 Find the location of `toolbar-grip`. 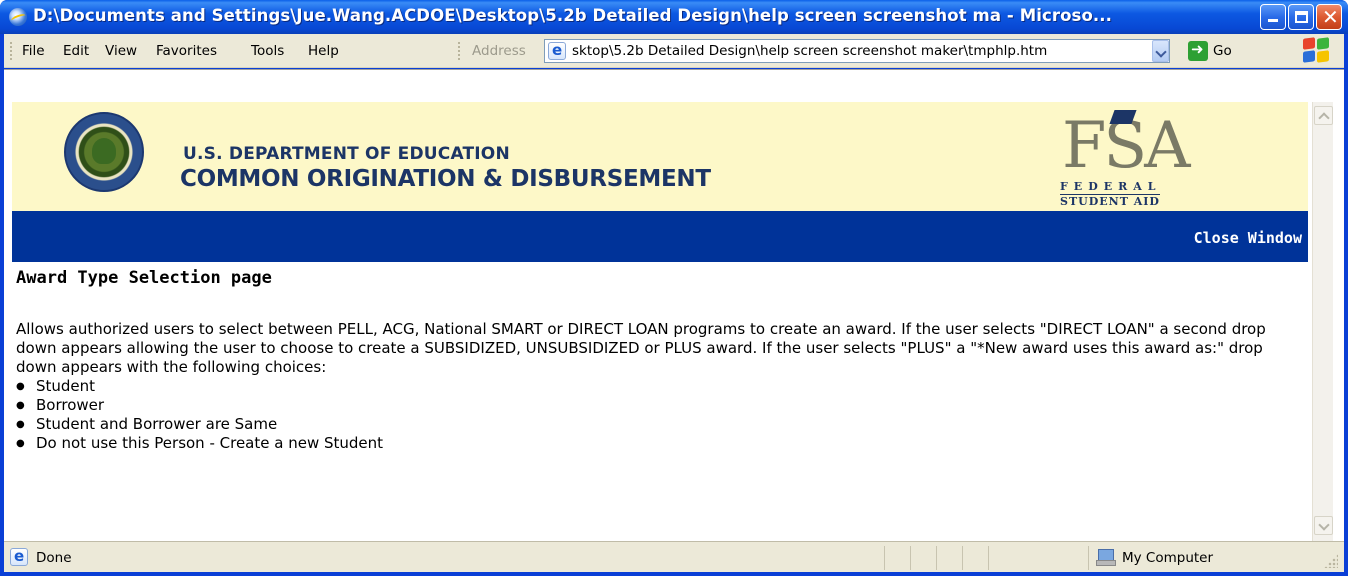

toolbar-grip is located at coordinates (11, 51).